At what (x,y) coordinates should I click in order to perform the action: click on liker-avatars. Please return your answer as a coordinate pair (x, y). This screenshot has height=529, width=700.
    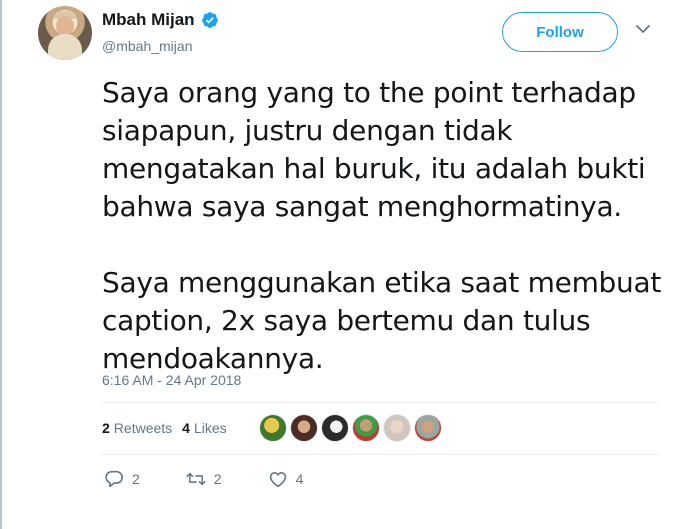
    Looking at the image, I should click on (350, 428).